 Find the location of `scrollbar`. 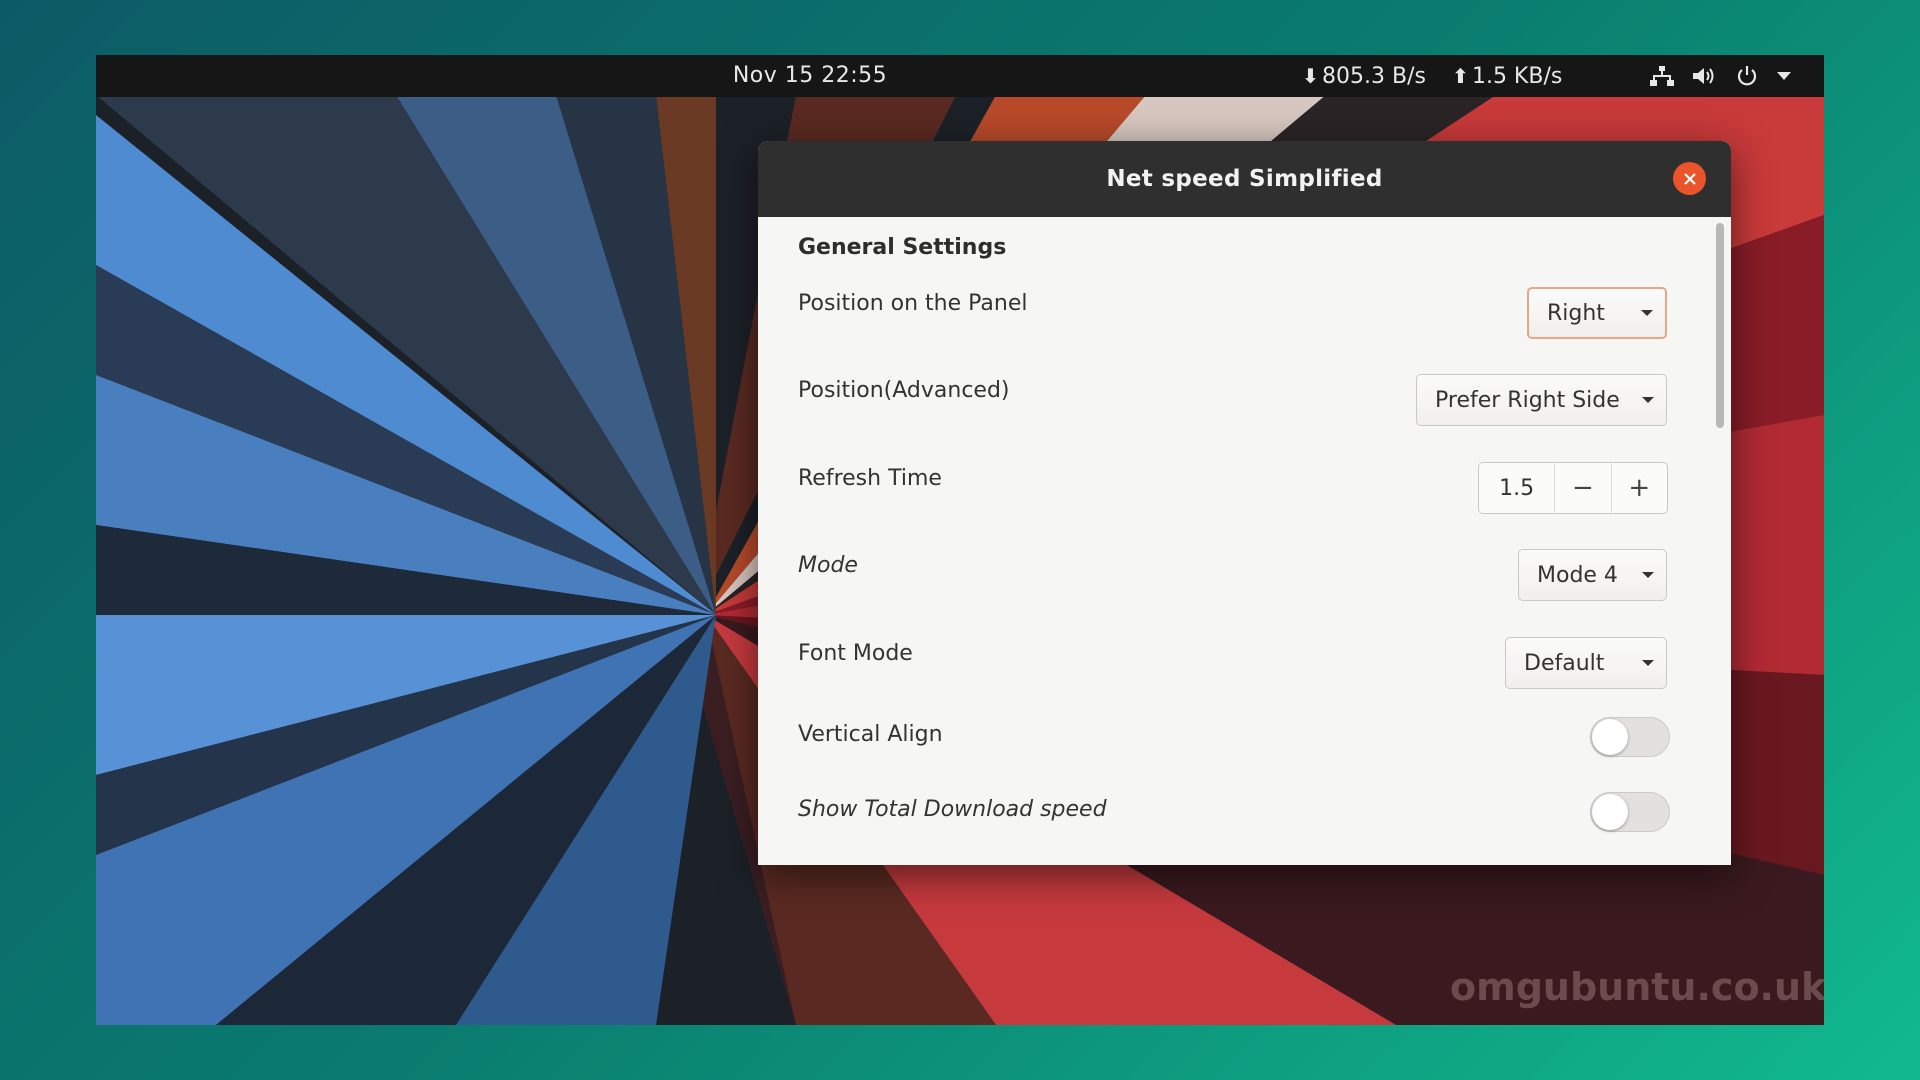

scrollbar is located at coordinates (1720, 325).